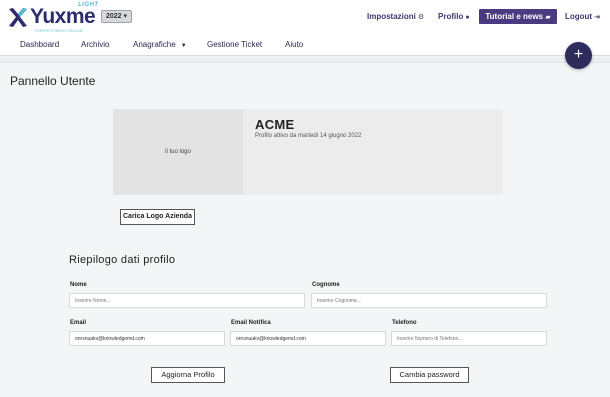 The width and height of the screenshot is (610, 397). I want to click on update-profile-button: Aggiorna Profilo, so click(188, 375).